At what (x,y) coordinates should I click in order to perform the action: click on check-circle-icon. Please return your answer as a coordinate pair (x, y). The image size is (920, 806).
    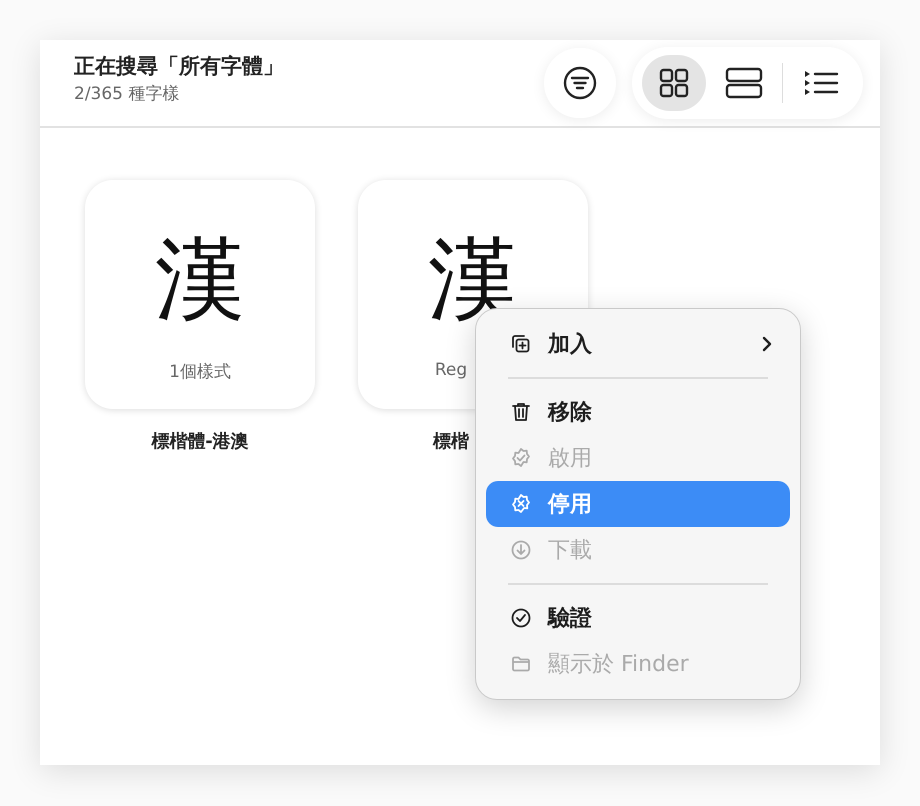
    Looking at the image, I should click on (521, 618).